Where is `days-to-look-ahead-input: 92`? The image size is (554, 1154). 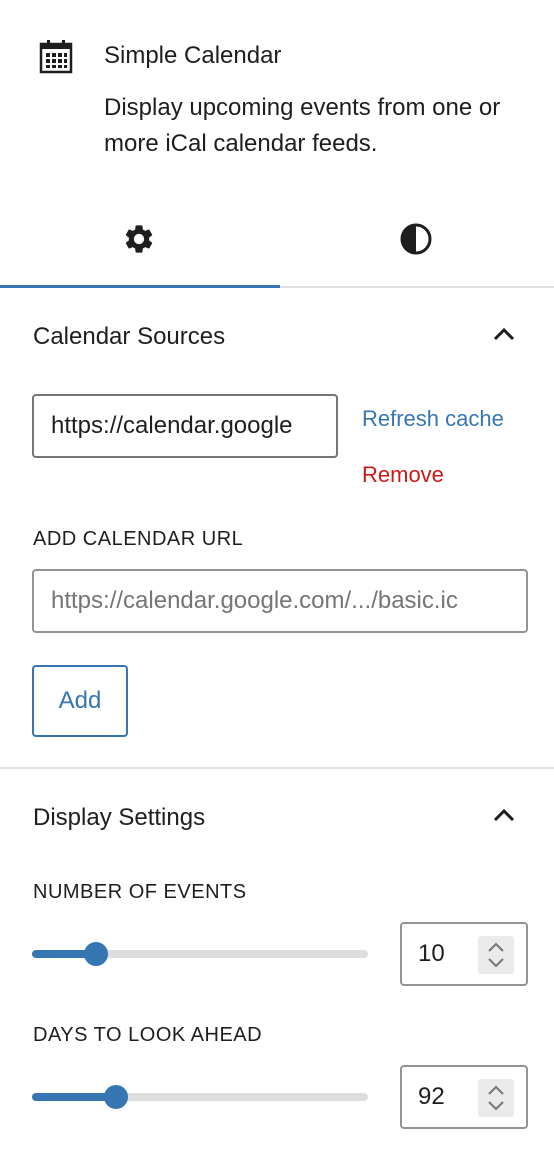 days-to-look-ahead-input: 92 is located at coordinates (464, 1097).